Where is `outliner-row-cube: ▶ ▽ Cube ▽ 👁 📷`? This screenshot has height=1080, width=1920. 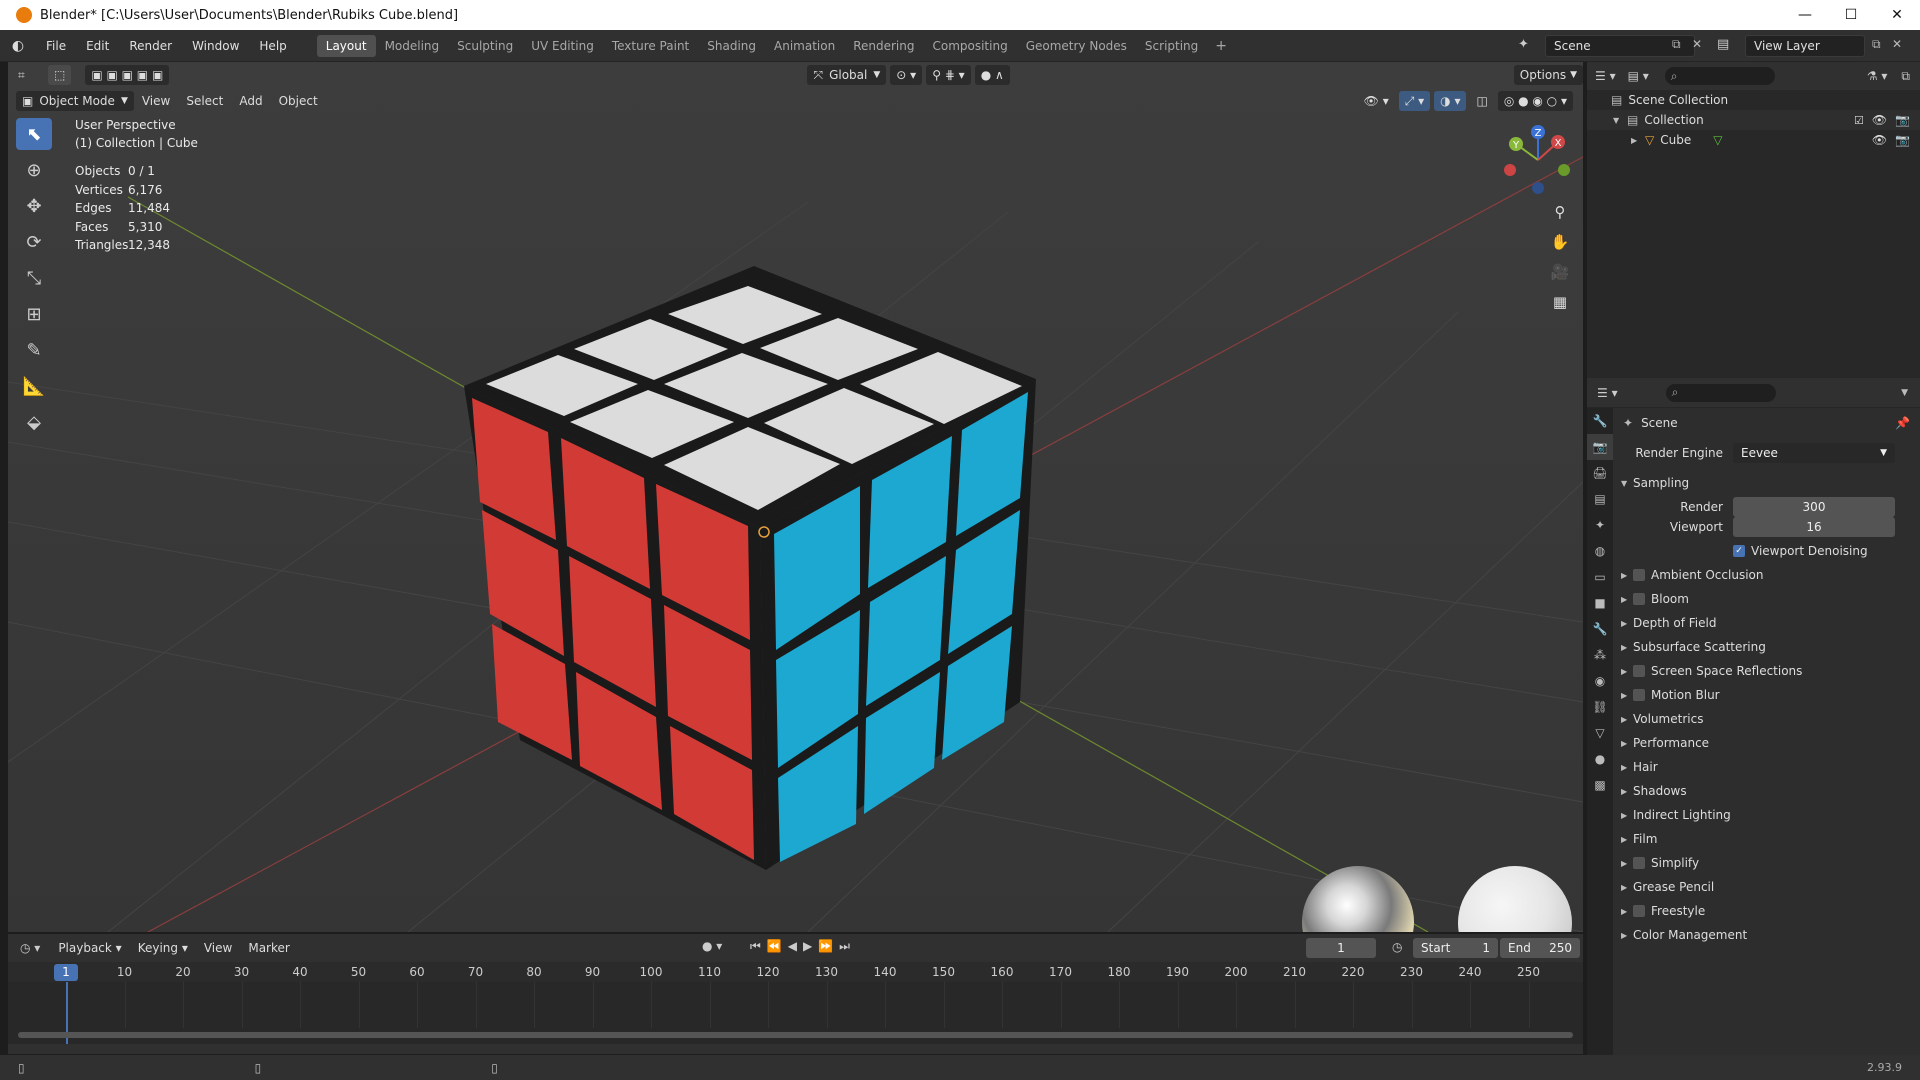
outliner-row-cube: ▶ ▽ Cube ▽ 👁 📷 is located at coordinates (1753, 140).